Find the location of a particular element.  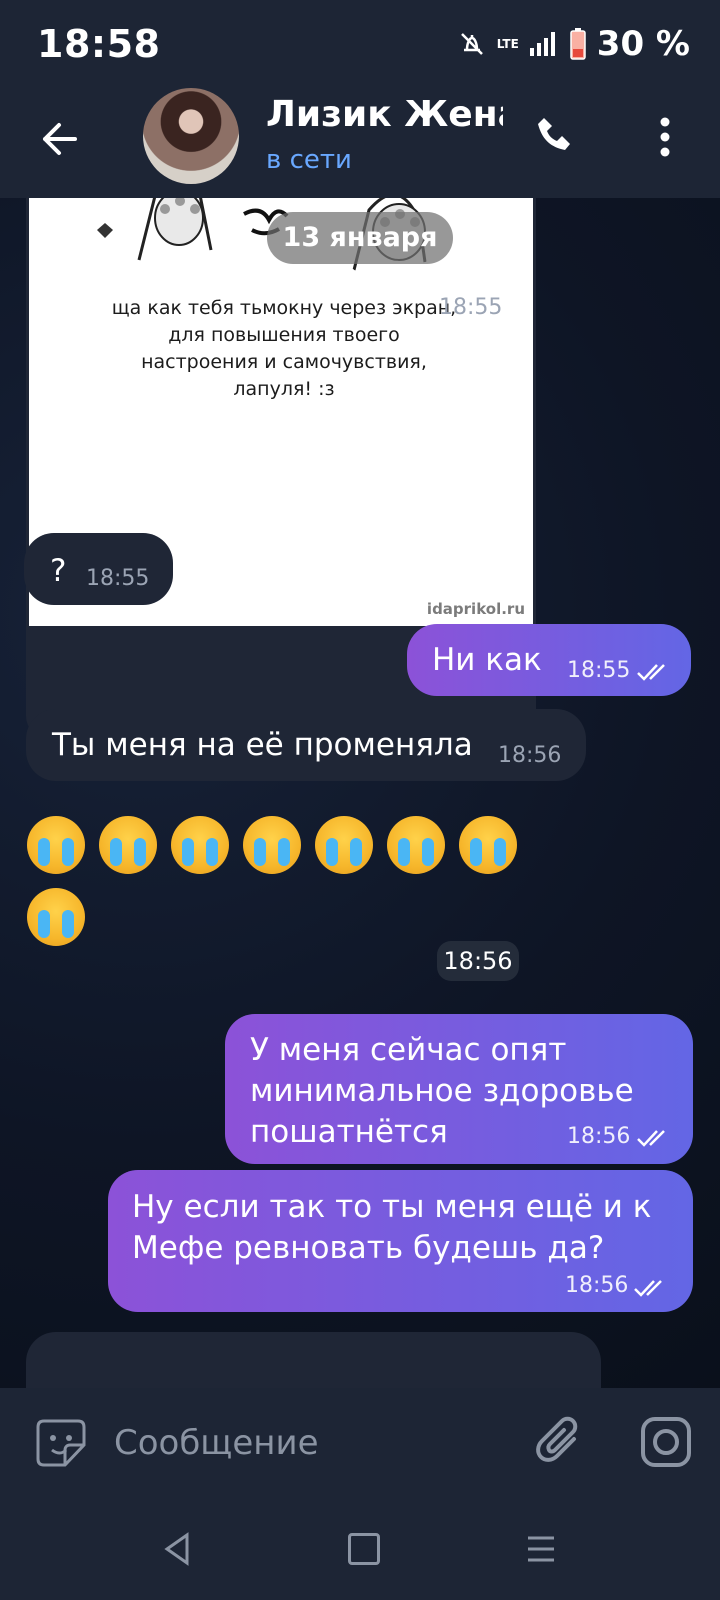

battery-percent: 30 % is located at coordinates (643, 44).